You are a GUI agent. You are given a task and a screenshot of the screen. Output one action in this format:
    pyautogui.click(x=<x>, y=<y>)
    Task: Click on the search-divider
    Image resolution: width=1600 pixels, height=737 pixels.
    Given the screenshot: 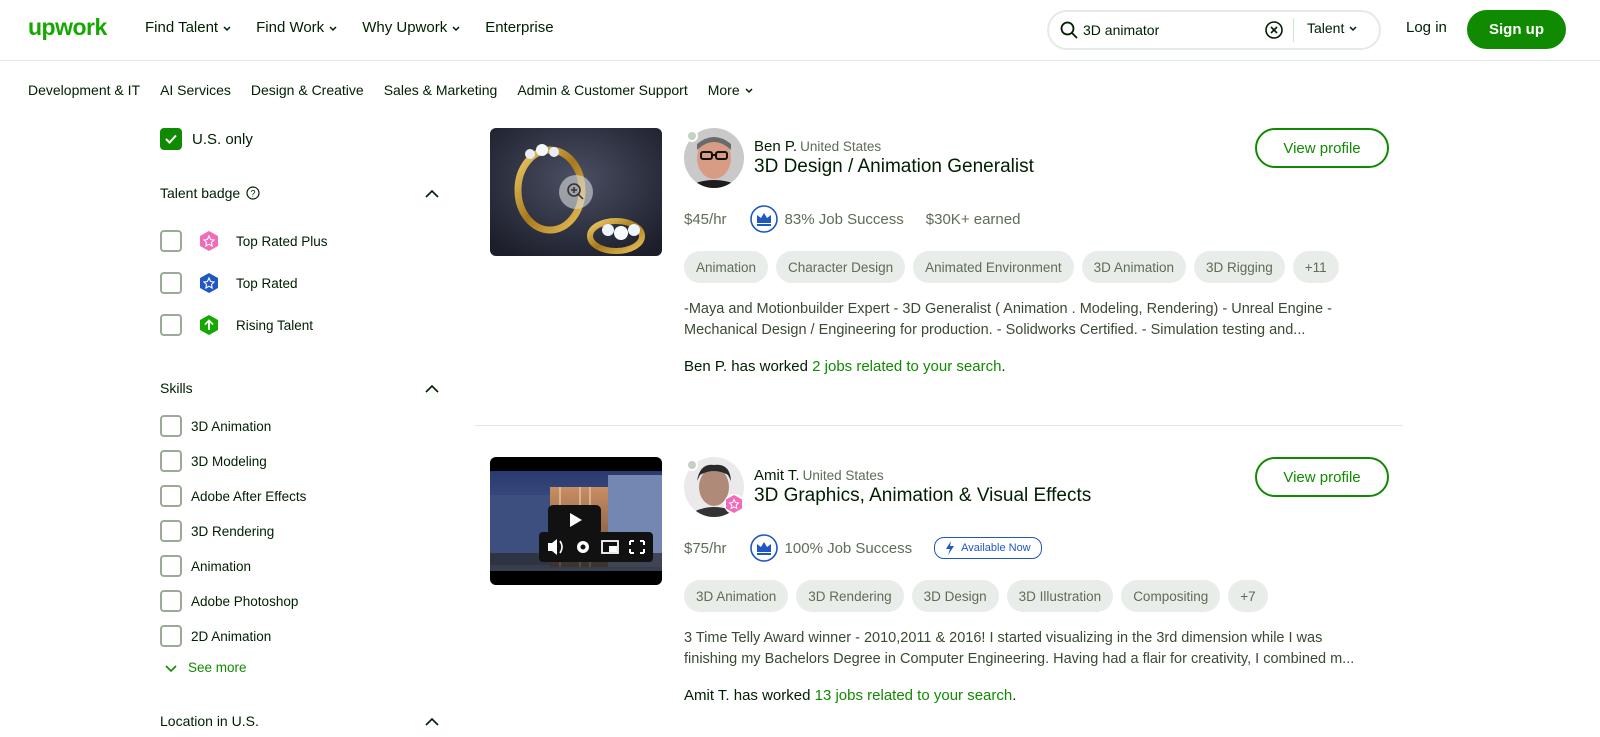 What is the action you would take?
    pyautogui.click(x=1293, y=30)
    